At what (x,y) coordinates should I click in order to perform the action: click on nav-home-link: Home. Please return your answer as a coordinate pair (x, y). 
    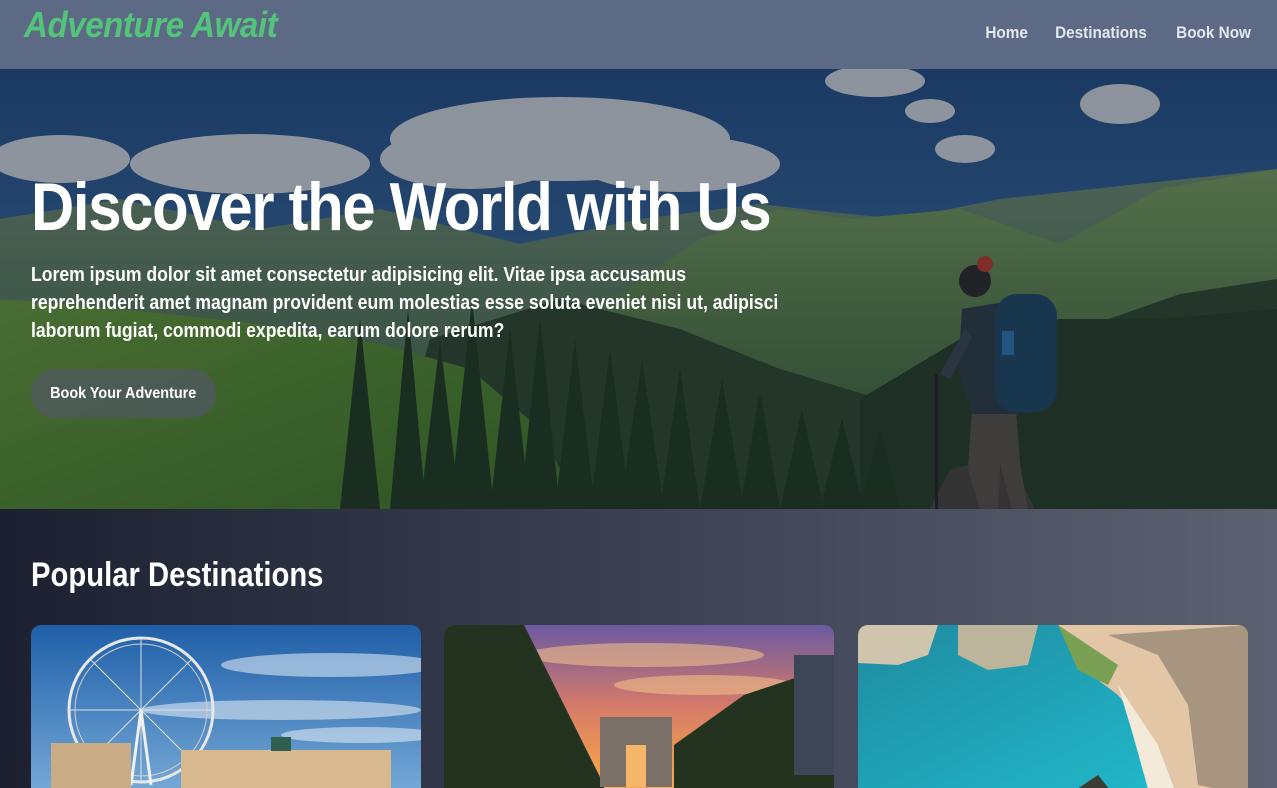
    Looking at the image, I should click on (1006, 33).